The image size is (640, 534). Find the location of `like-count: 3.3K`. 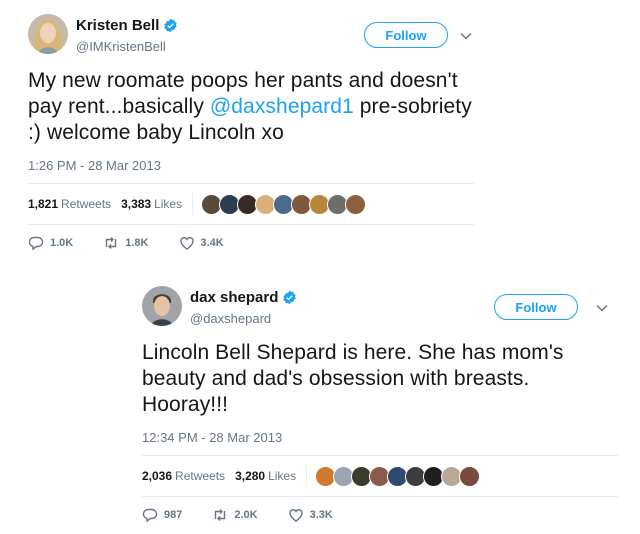

like-count: 3.3K is located at coordinates (321, 515).